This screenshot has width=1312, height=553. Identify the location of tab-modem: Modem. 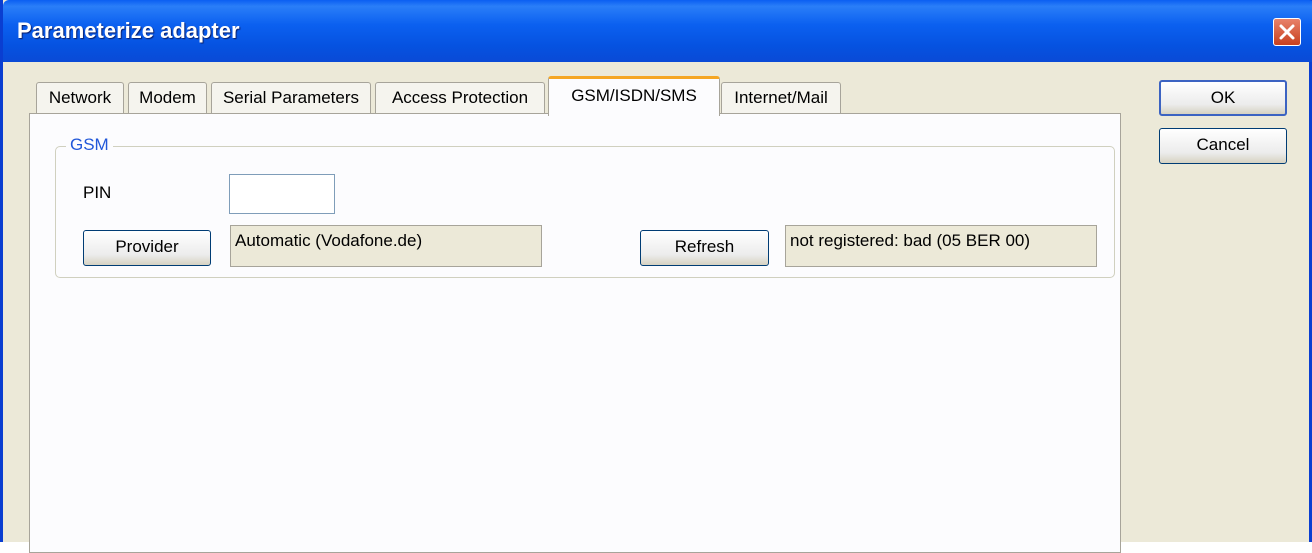
(167, 98).